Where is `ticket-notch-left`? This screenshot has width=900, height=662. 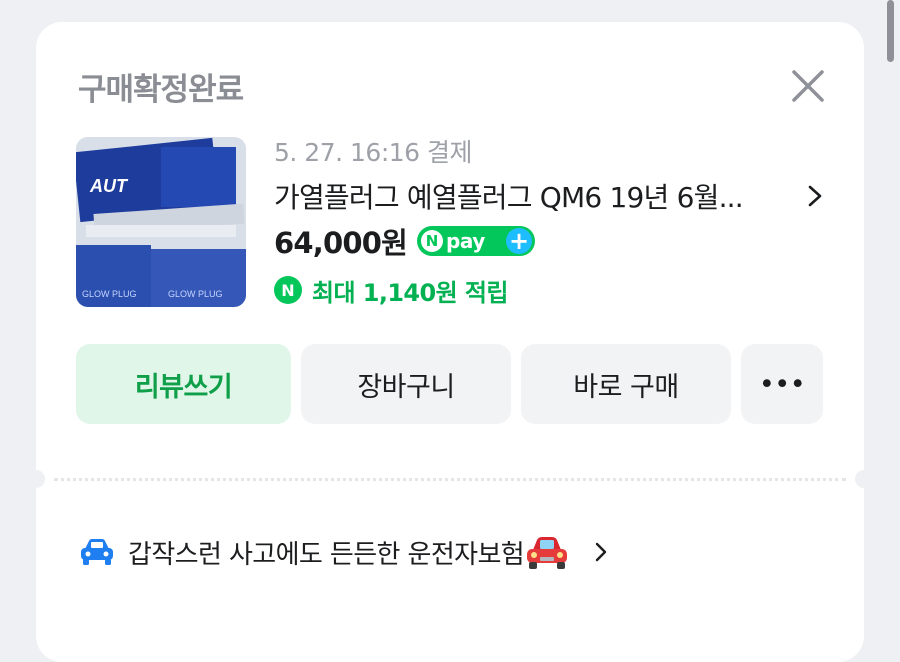
ticket-notch-left is located at coordinates (36, 479).